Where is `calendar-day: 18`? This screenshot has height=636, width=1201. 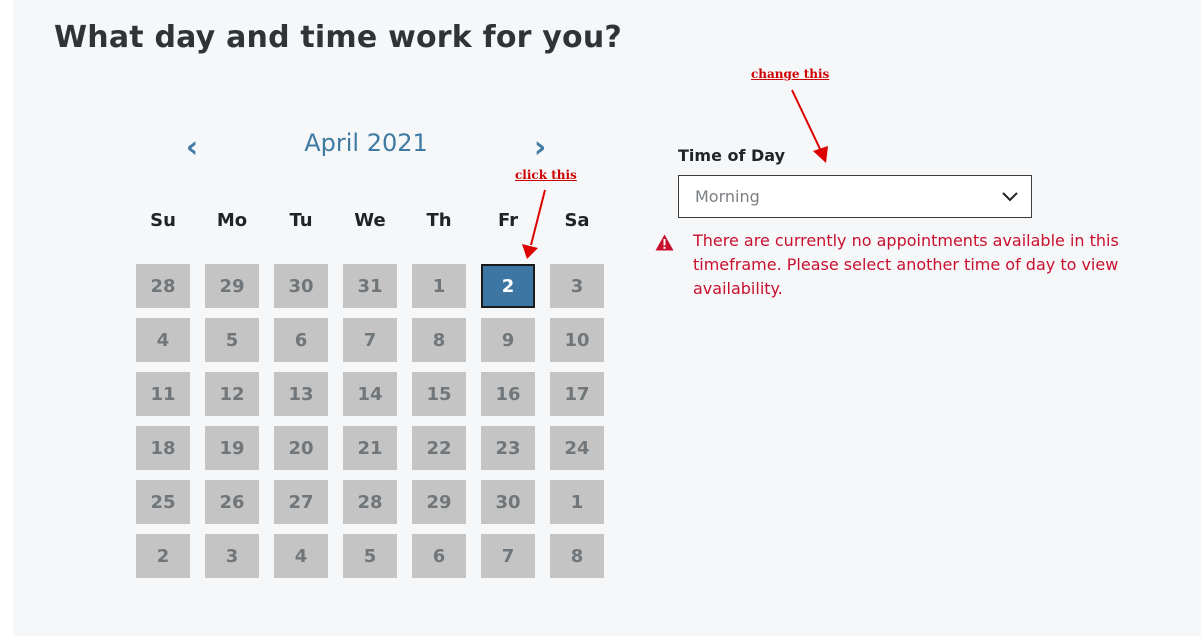
calendar-day: 18 is located at coordinates (163, 448).